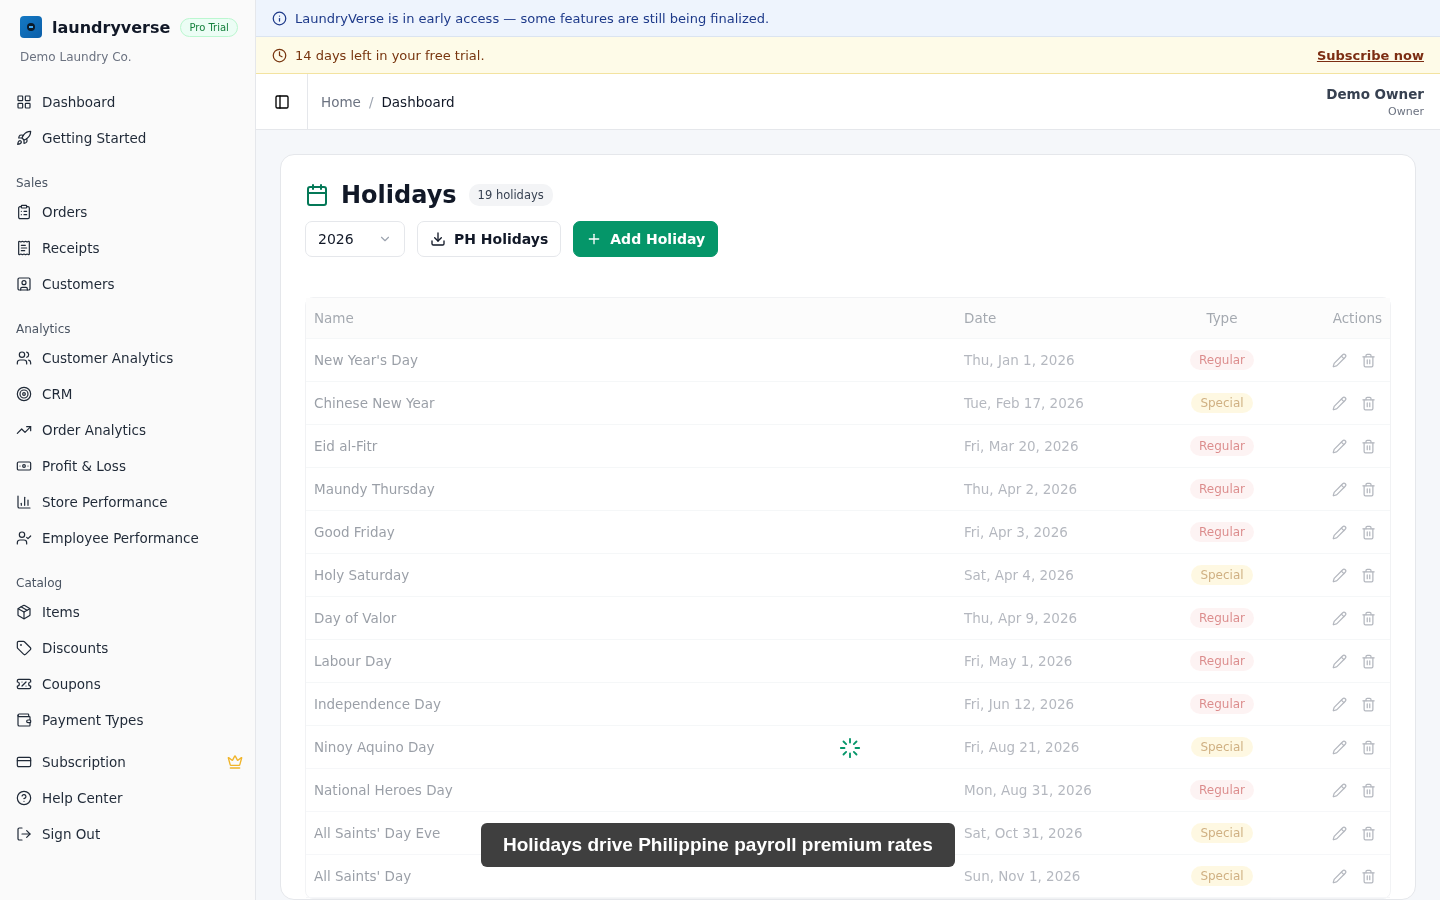  What do you see at coordinates (532, 18) in the screenshot?
I see `banner-text: LaundryVerse is in early access — some features are still being finalized.` at bounding box center [532, 18].